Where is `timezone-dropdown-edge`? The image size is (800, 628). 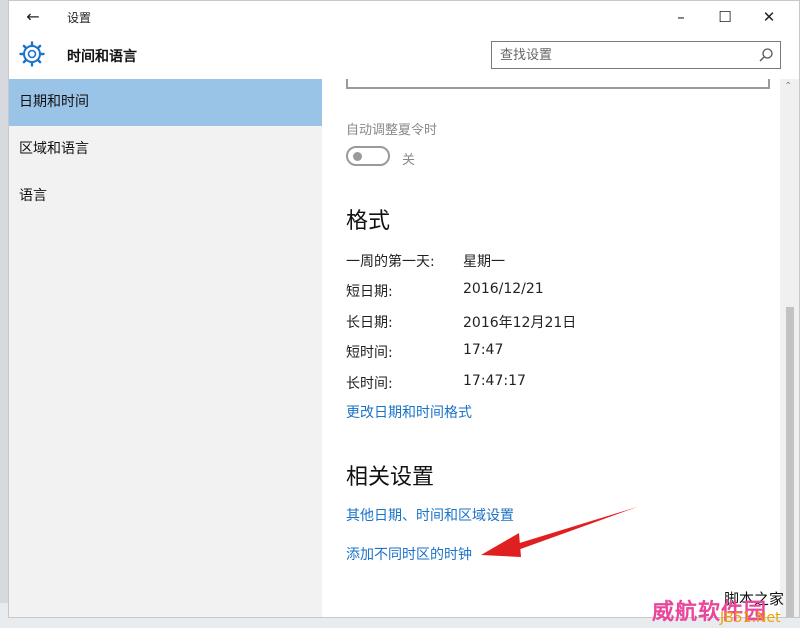
timezone-dropdown-edge is located at coordinates (558, 84).